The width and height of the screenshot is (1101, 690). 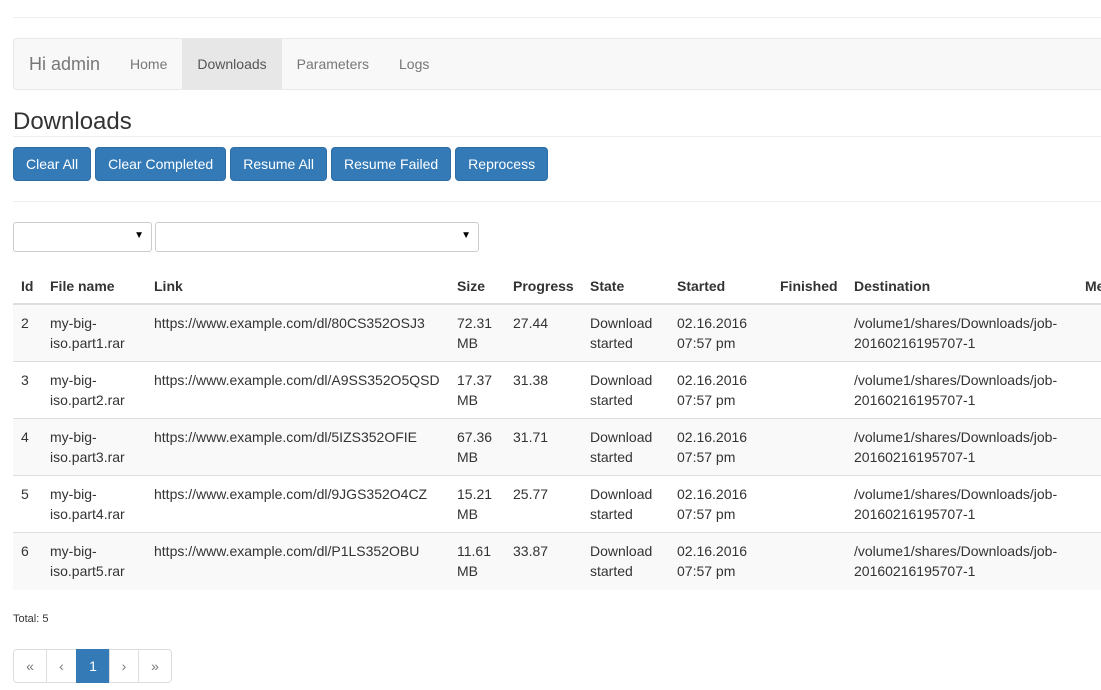 What do you see at coordinates (31, 619) in the screenshot?
I see `total-count: Total: 5` at bounding box center [31, 619].